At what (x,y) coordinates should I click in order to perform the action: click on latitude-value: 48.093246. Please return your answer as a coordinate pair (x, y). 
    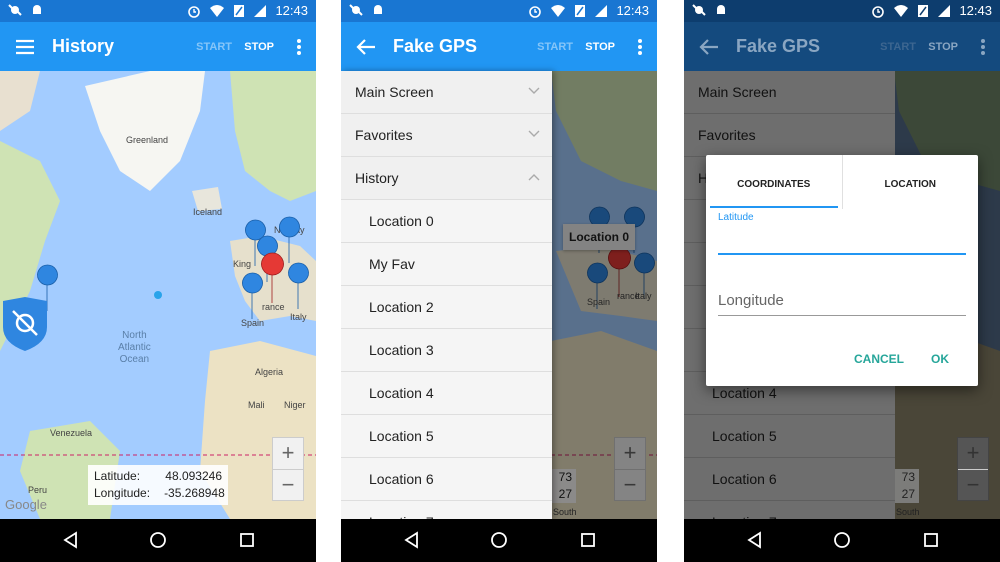
    Looking at the image, I should click on (193, 476).